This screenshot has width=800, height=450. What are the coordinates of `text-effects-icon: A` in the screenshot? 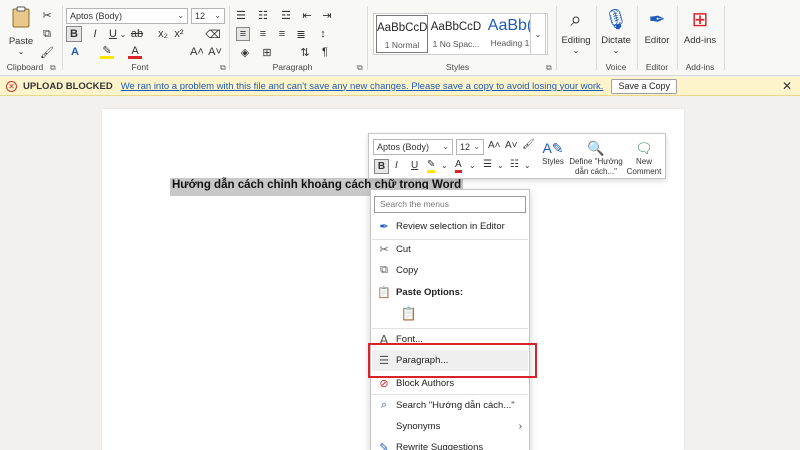 It's located at (75, 52).